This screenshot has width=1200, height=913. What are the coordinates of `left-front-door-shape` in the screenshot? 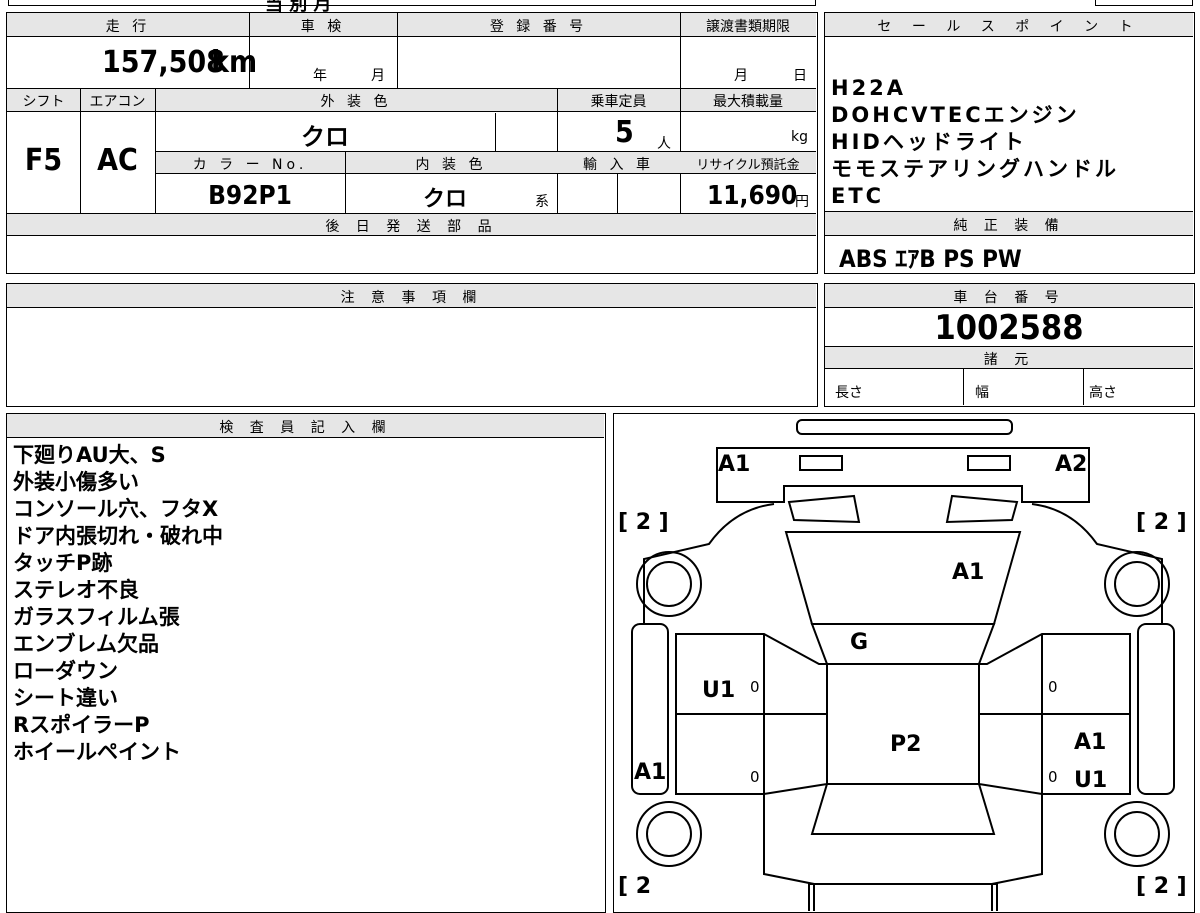 It's located at (751, 674).